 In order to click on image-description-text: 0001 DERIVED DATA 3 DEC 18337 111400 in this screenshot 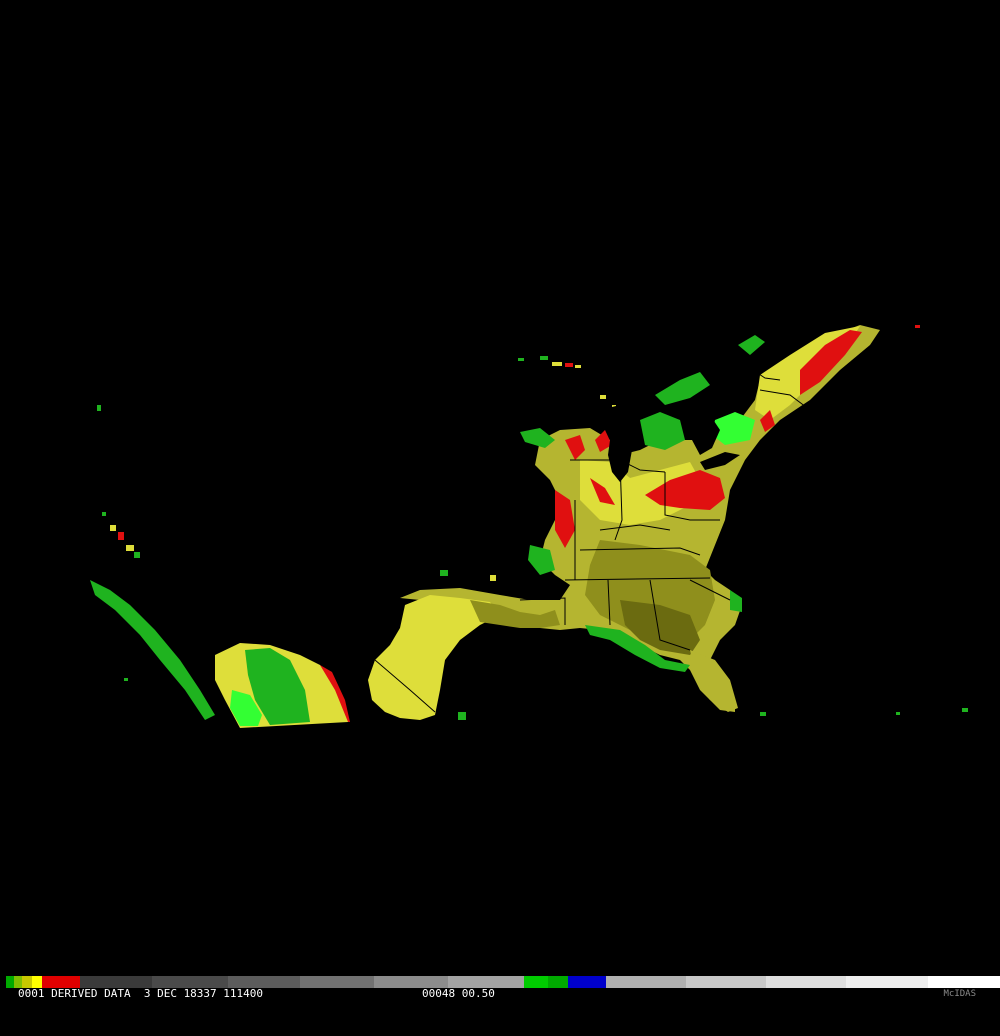, I will do `click(141, 993)`.